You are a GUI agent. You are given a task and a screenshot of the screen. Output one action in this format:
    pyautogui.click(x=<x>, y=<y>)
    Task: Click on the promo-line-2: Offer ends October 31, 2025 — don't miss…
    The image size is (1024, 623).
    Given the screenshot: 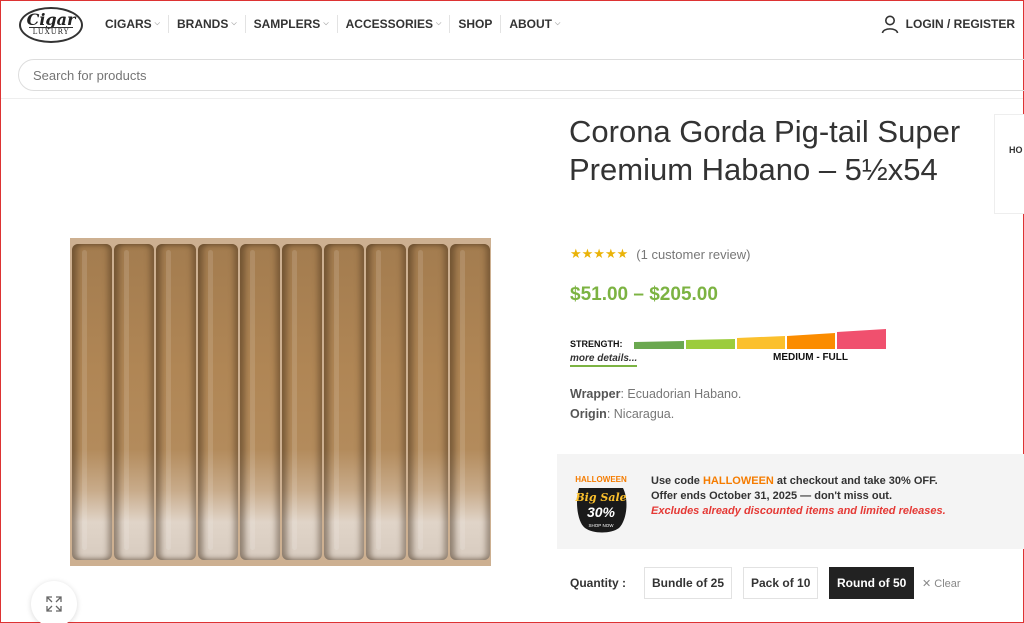 What is the action you would take?
    pyautogui.click(x=772, y=496)
    